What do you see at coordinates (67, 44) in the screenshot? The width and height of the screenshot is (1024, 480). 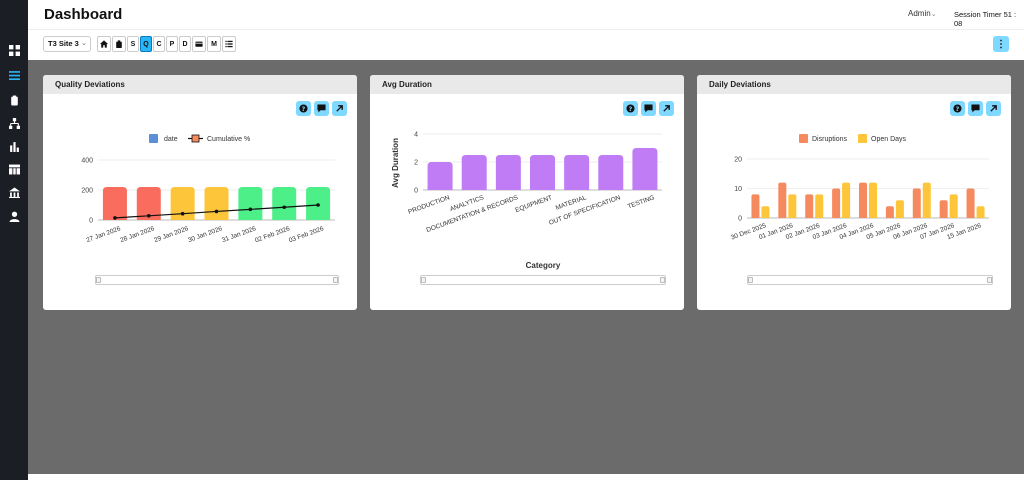 I see `site-select: T3 Site 3 ⌄` at bounding box center [67, 44].